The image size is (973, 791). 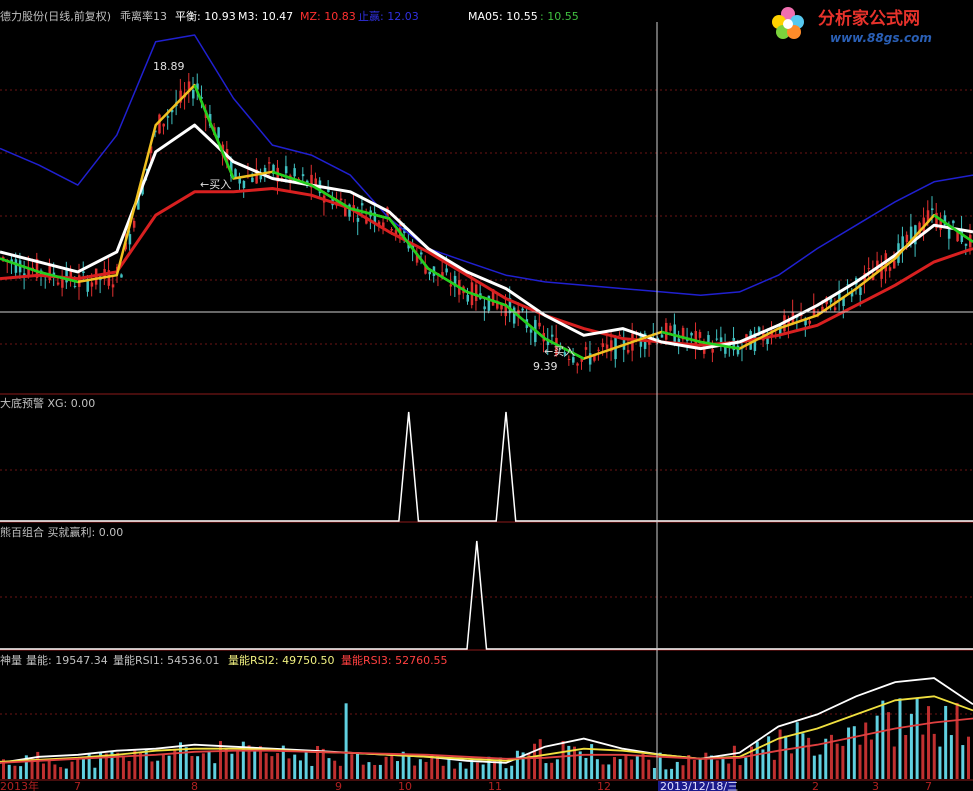 I want to click on logo-url: www.88gs.com, so click(x=881, y=38).